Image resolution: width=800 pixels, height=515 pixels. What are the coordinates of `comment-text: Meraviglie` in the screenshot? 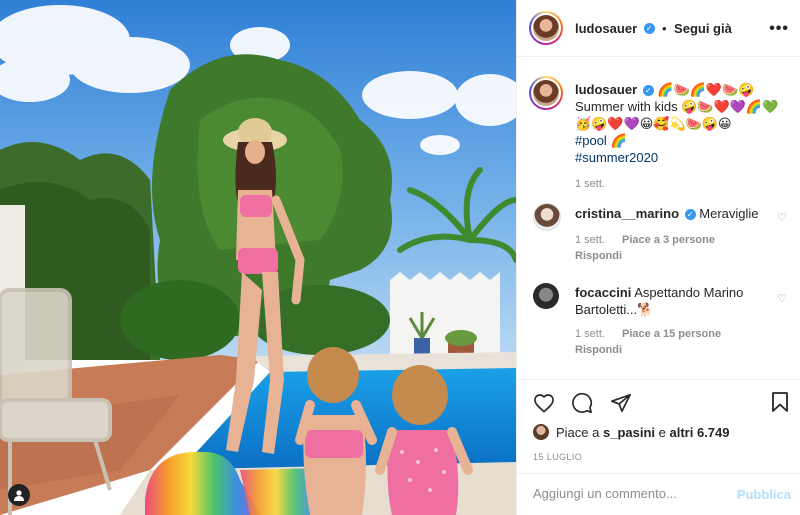 It's located at (729, 213).